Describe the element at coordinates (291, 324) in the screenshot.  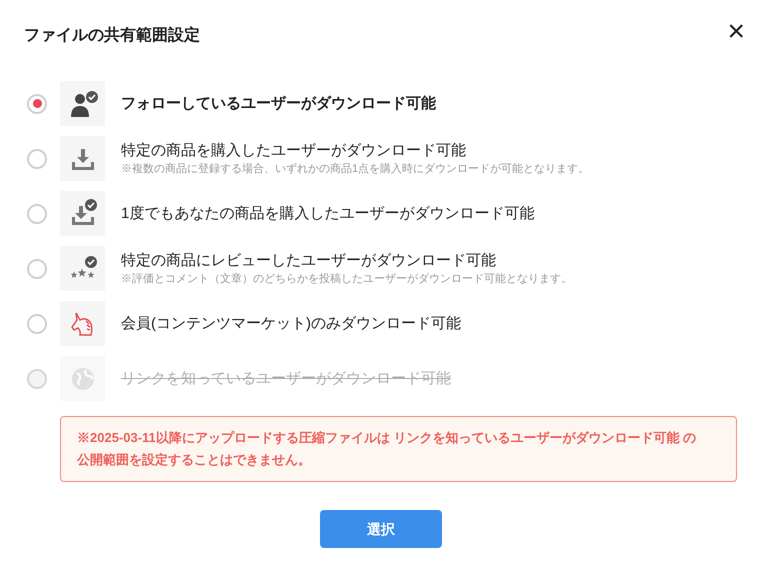
I see `option-label: 会員(コンテンツマーケット)のみダウンロード可能` at that location.